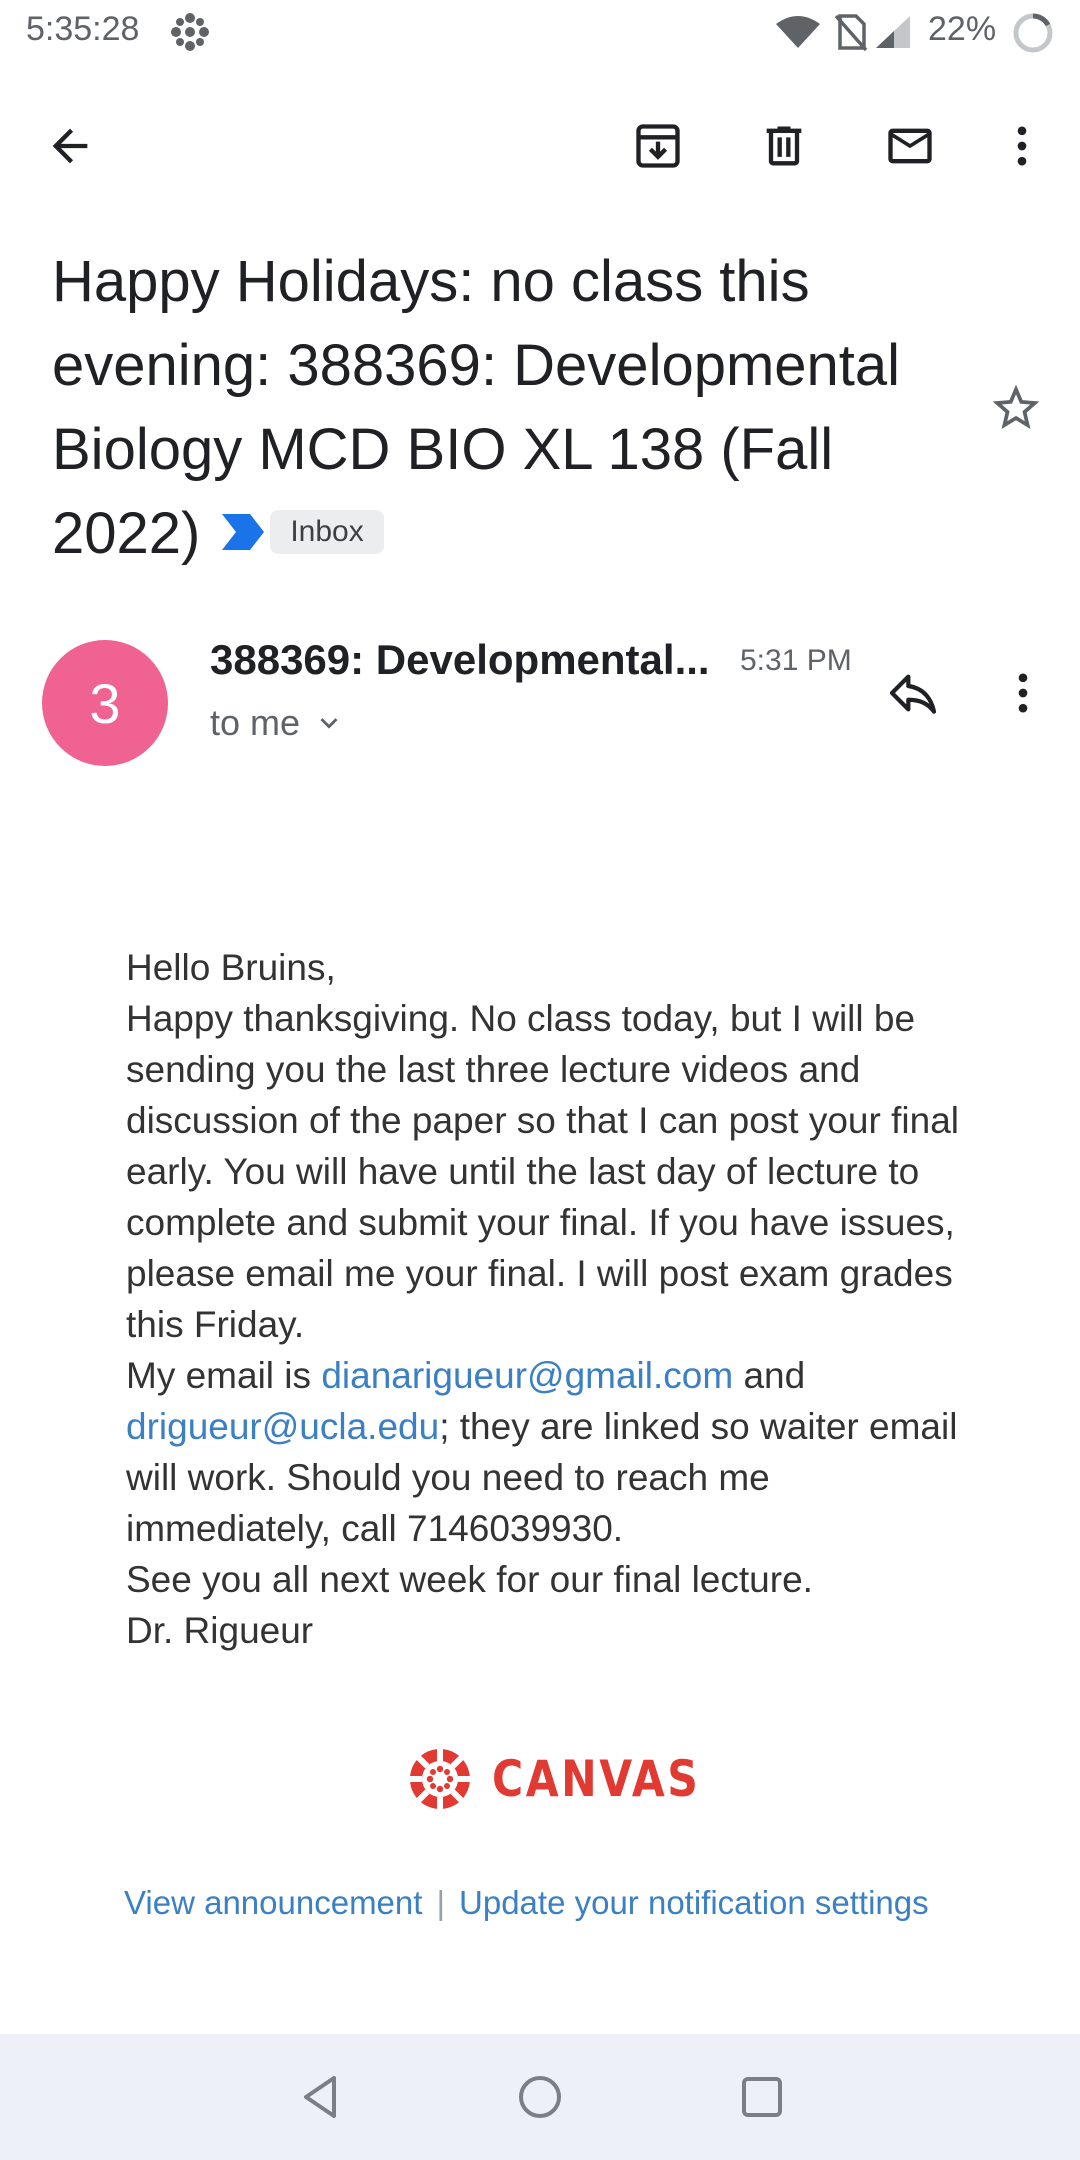 The image size is (1080, 2160). Describe the element at coordinates (796, 660) in the screenshot. I see `message-time: 5:31 PM` at that location.